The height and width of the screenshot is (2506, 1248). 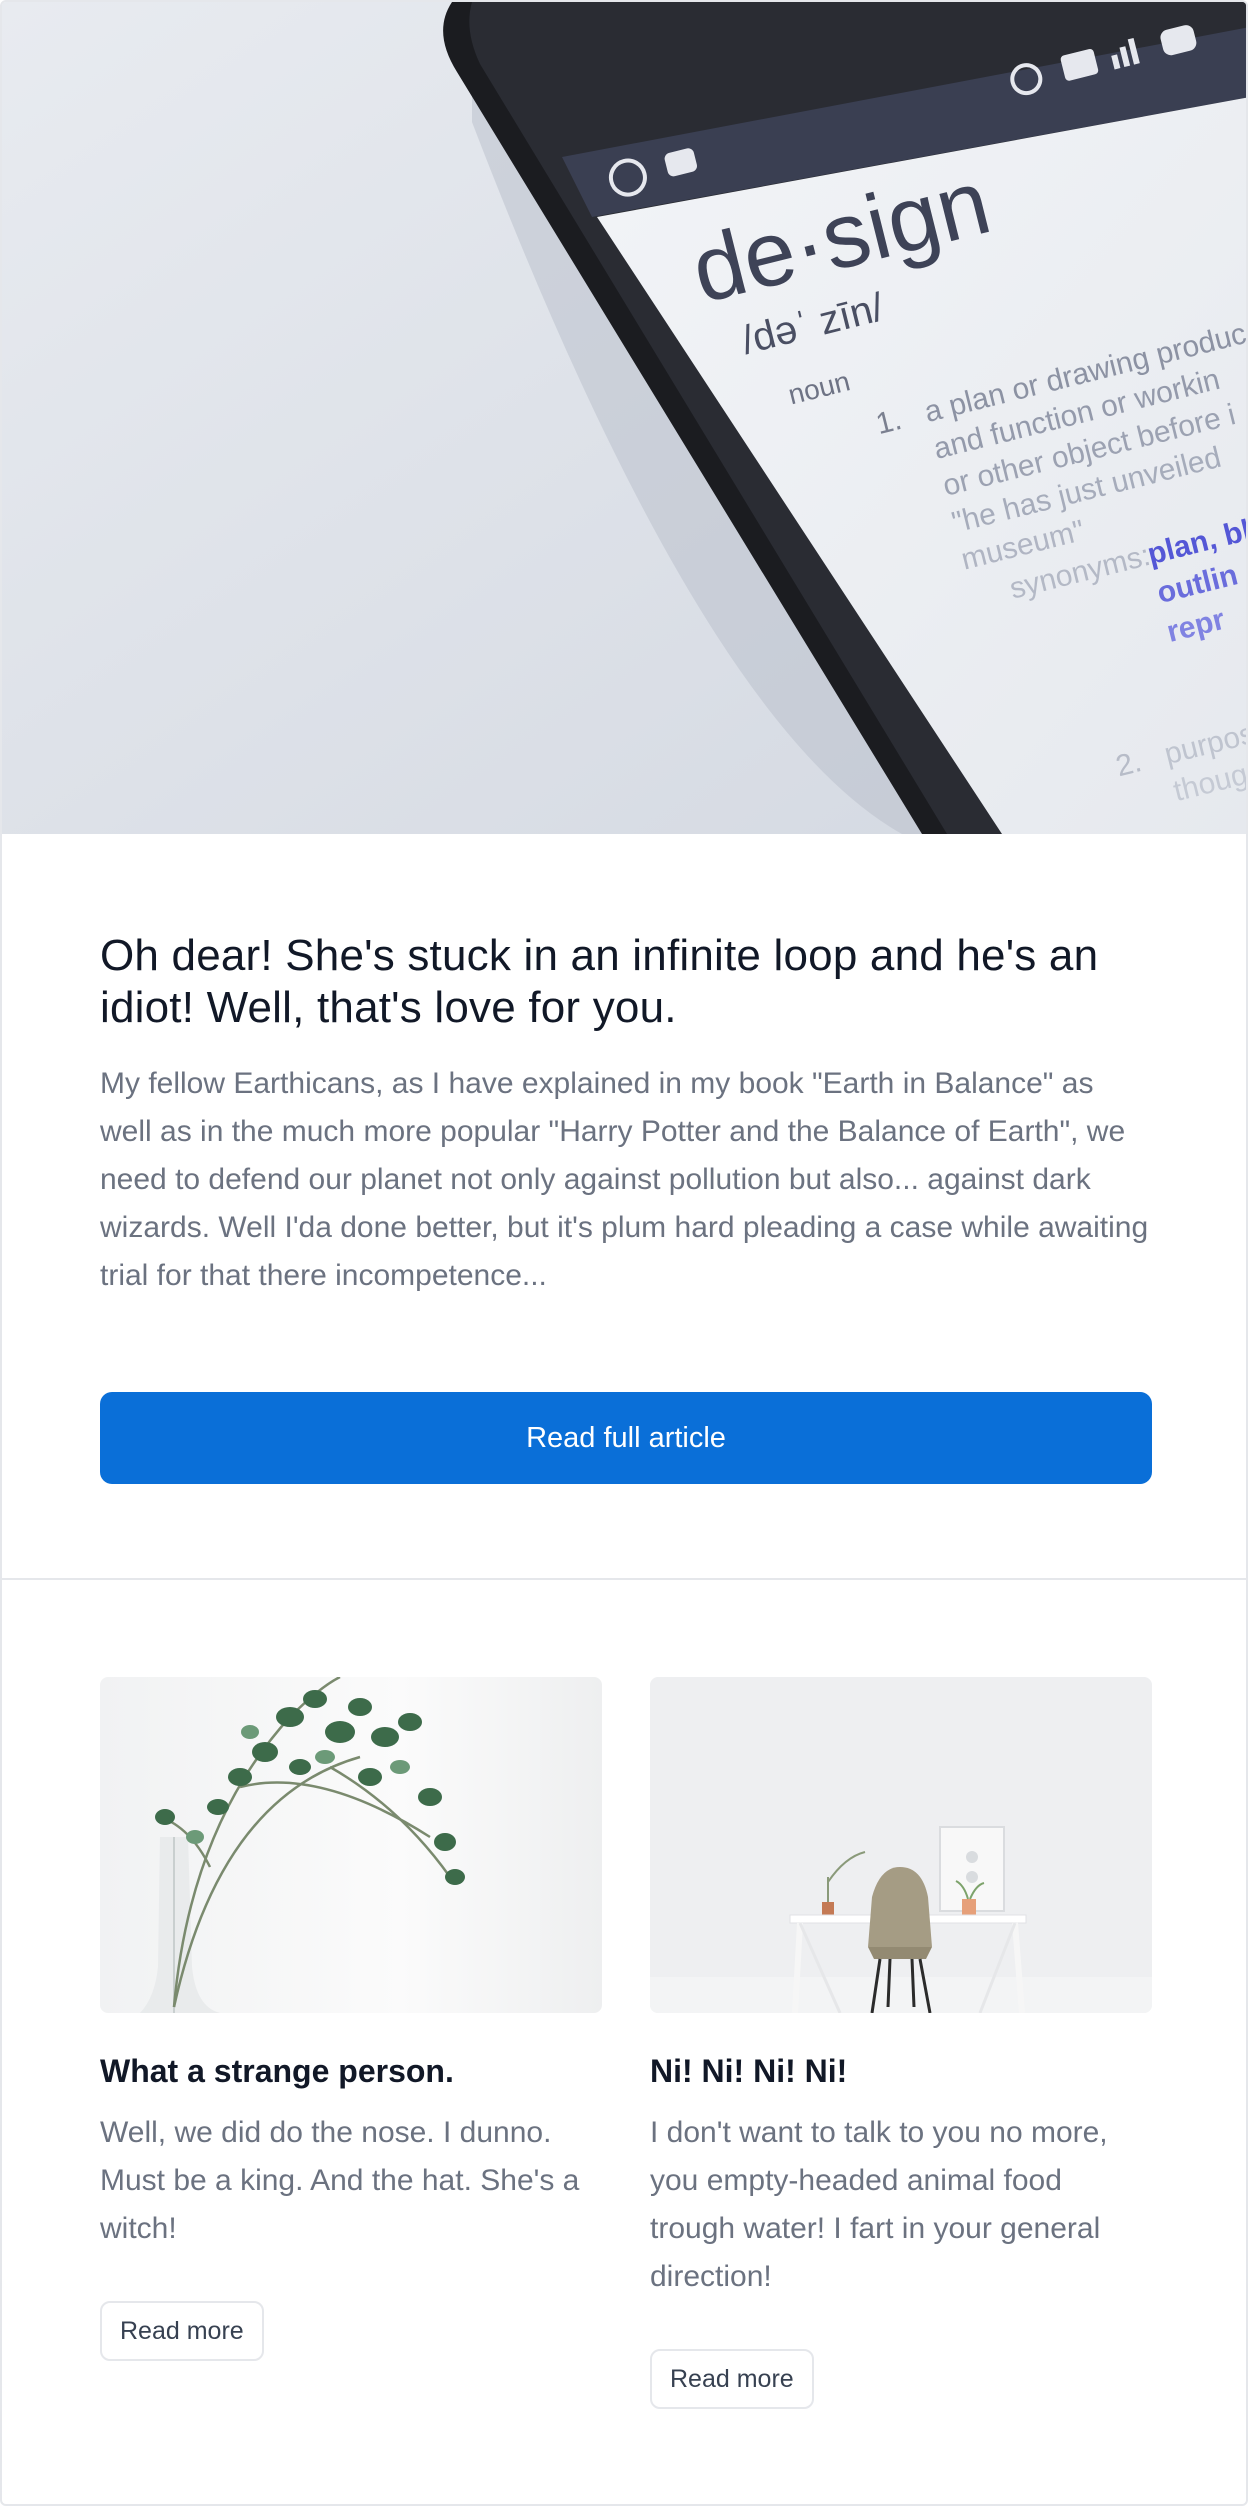 I want to click on read-full-article-button: Read full article, so click(x=626, y=1438).